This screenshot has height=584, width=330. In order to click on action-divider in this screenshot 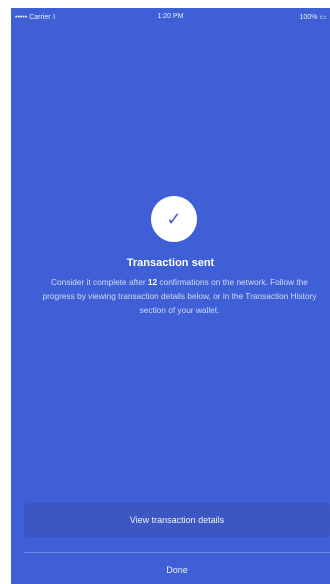, I will do `click(177, 552)`.